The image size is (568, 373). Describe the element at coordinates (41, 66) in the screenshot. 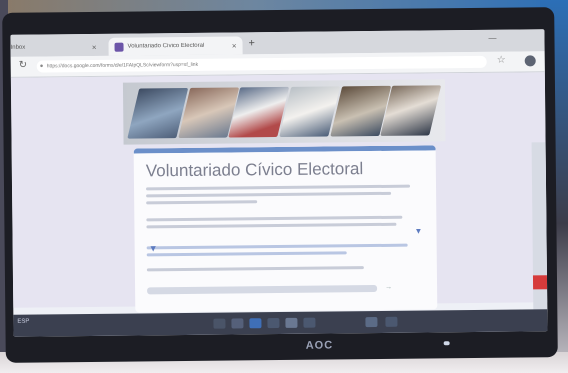

I see `lock-icon: ●` at that location.